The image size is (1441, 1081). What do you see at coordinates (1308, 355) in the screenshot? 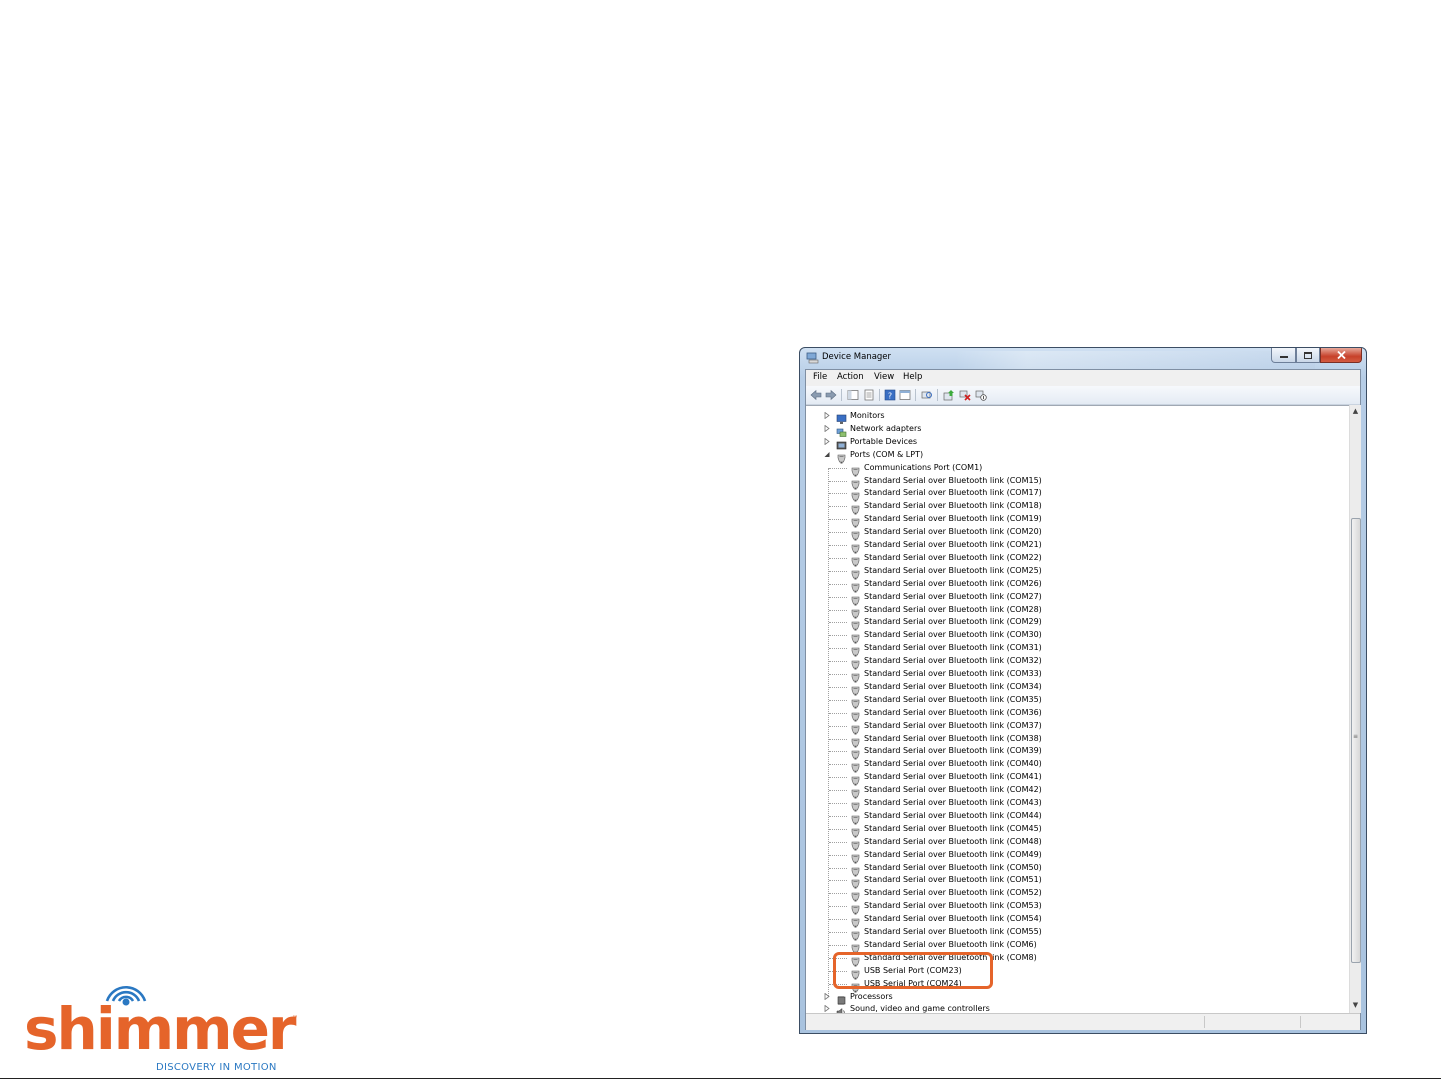
I see `maximize-button` at bounding box center [1308, 355].